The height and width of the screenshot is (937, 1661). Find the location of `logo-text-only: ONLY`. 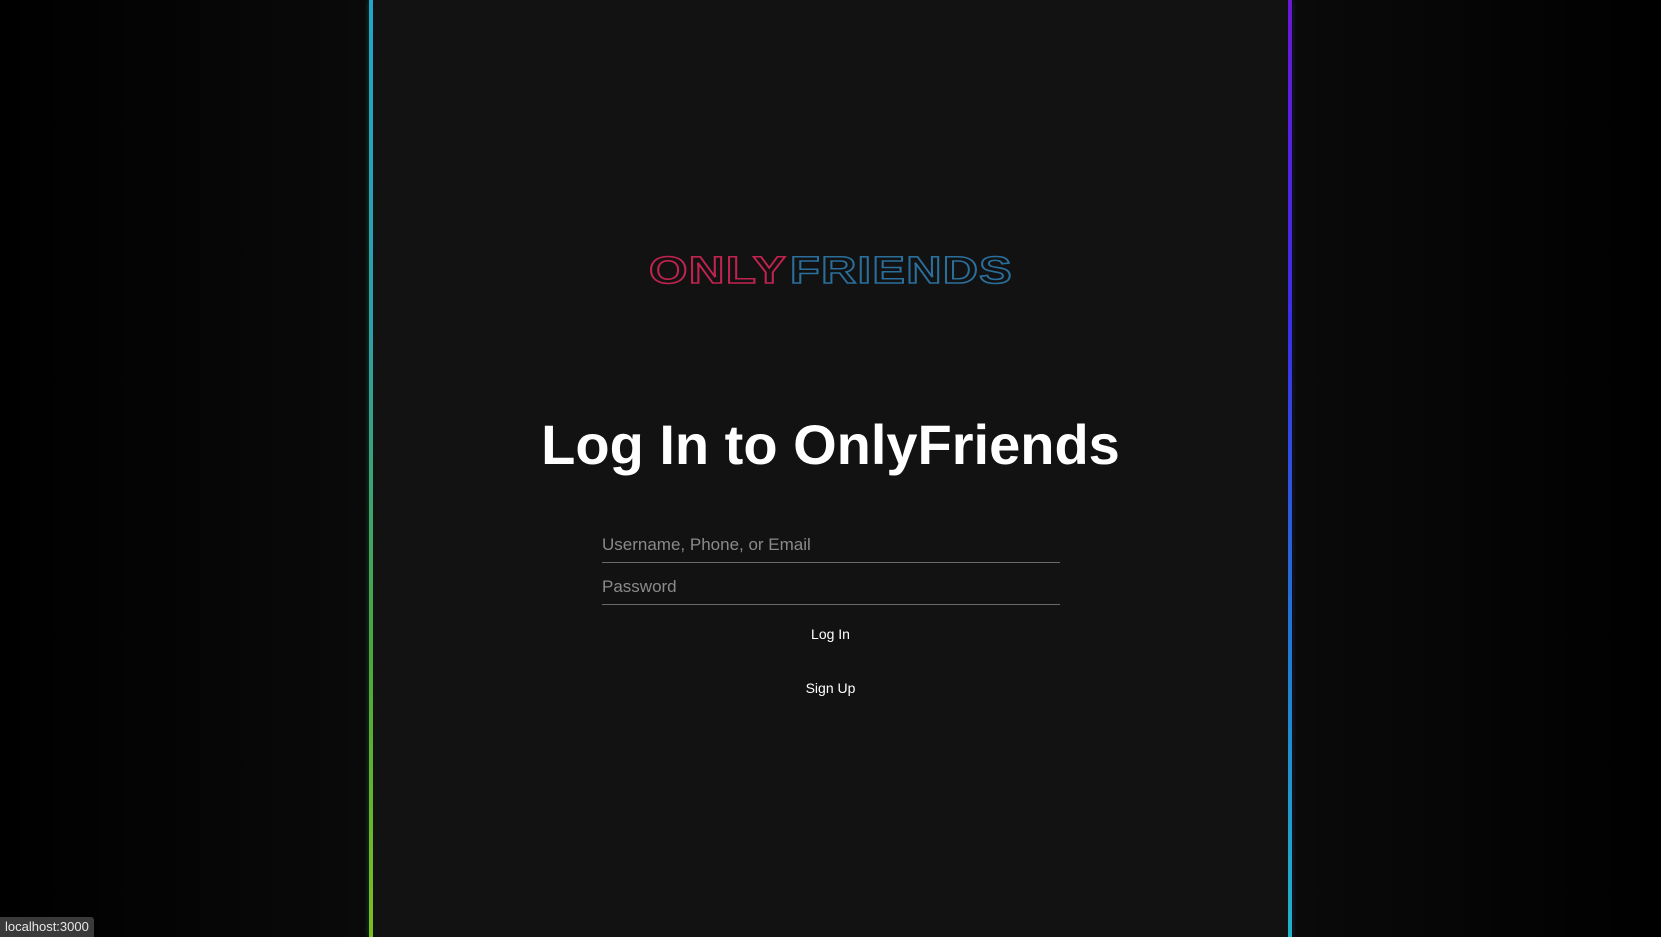

logo-text-only: ONLY is located at coordinates (718, 271).